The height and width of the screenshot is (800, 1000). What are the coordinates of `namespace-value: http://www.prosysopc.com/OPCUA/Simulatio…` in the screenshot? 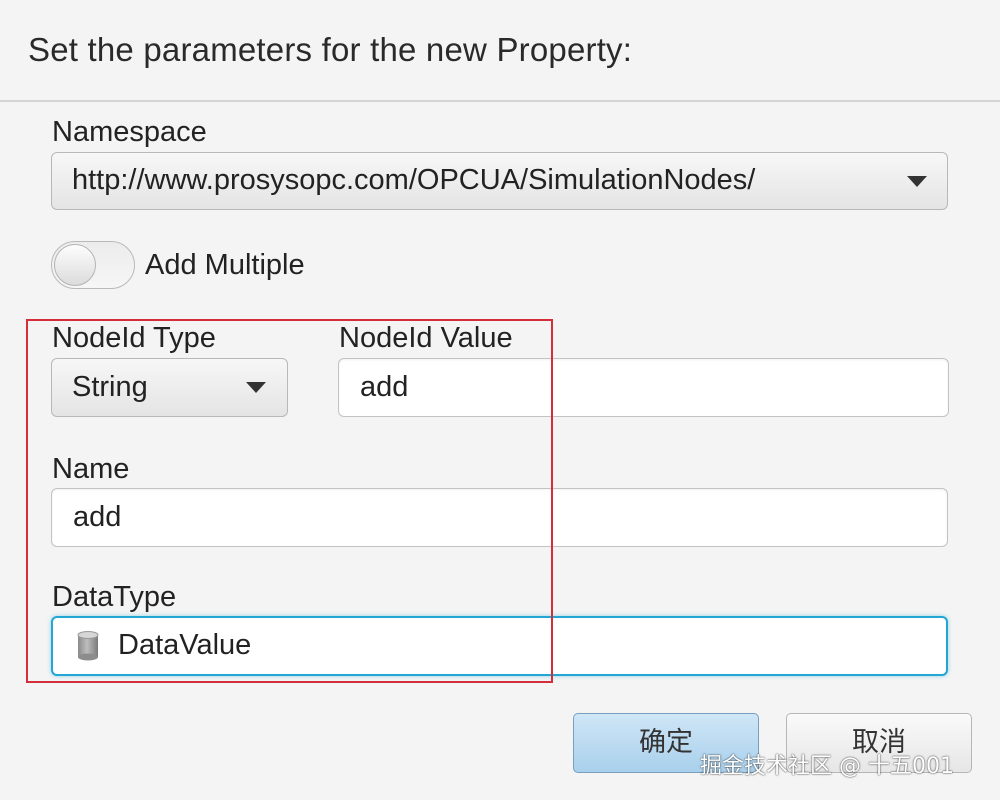 It's located at (414, 180).